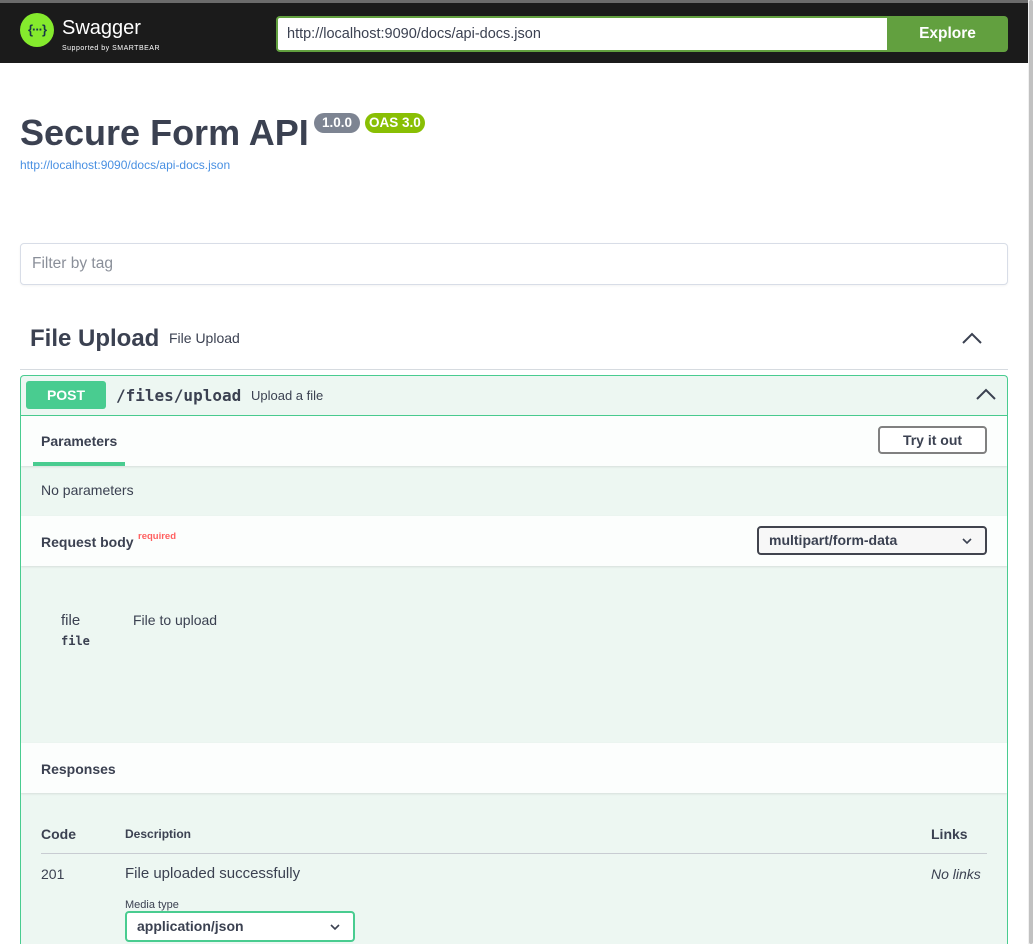 The height and width of the screenshot is (944, 1033). I want to click on body-param-name: file, so click(71, 620).